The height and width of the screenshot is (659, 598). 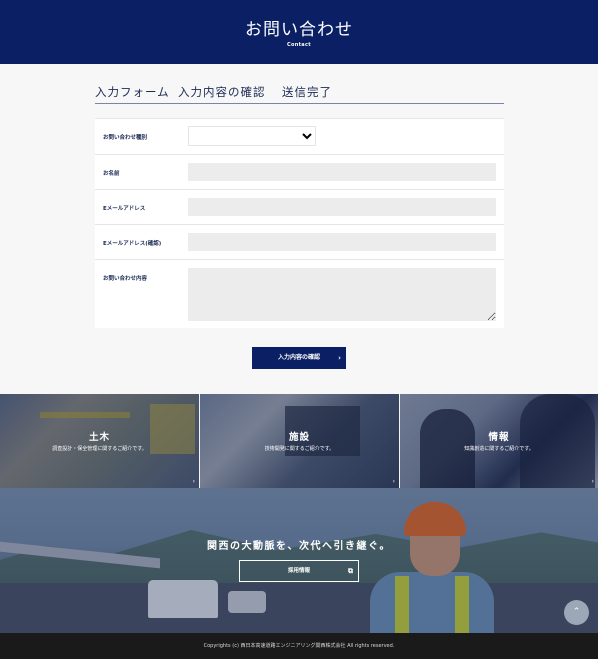 What do you see at coordinates (299, 45) in the screenshot?
I see `page-subtitle: Contact` at bounding box center [299, 45].